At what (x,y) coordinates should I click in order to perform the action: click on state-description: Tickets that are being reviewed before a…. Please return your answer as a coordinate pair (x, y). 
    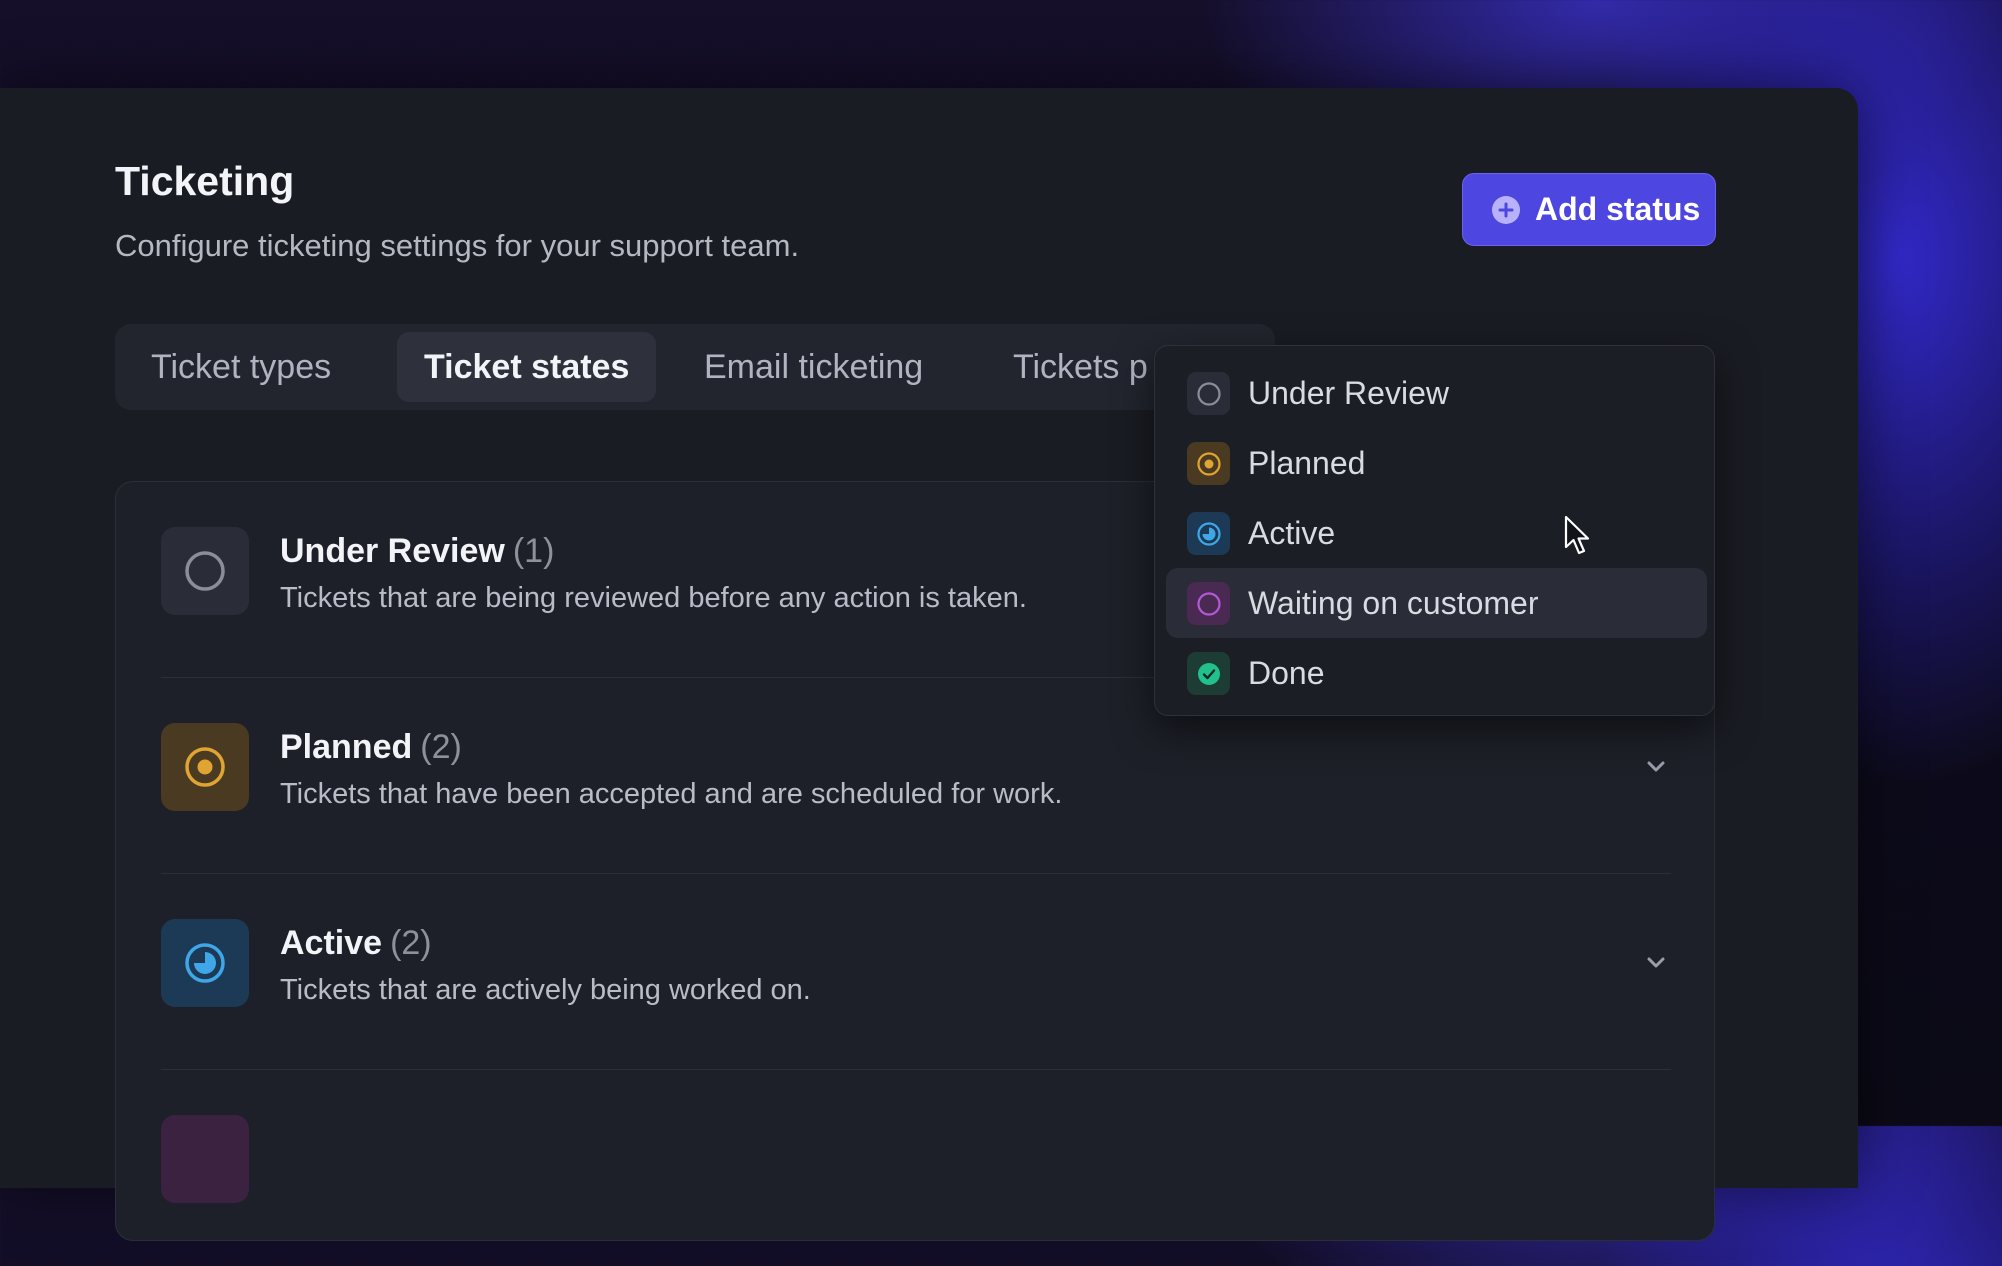
    Looking at the image, I should click on (653, 598).